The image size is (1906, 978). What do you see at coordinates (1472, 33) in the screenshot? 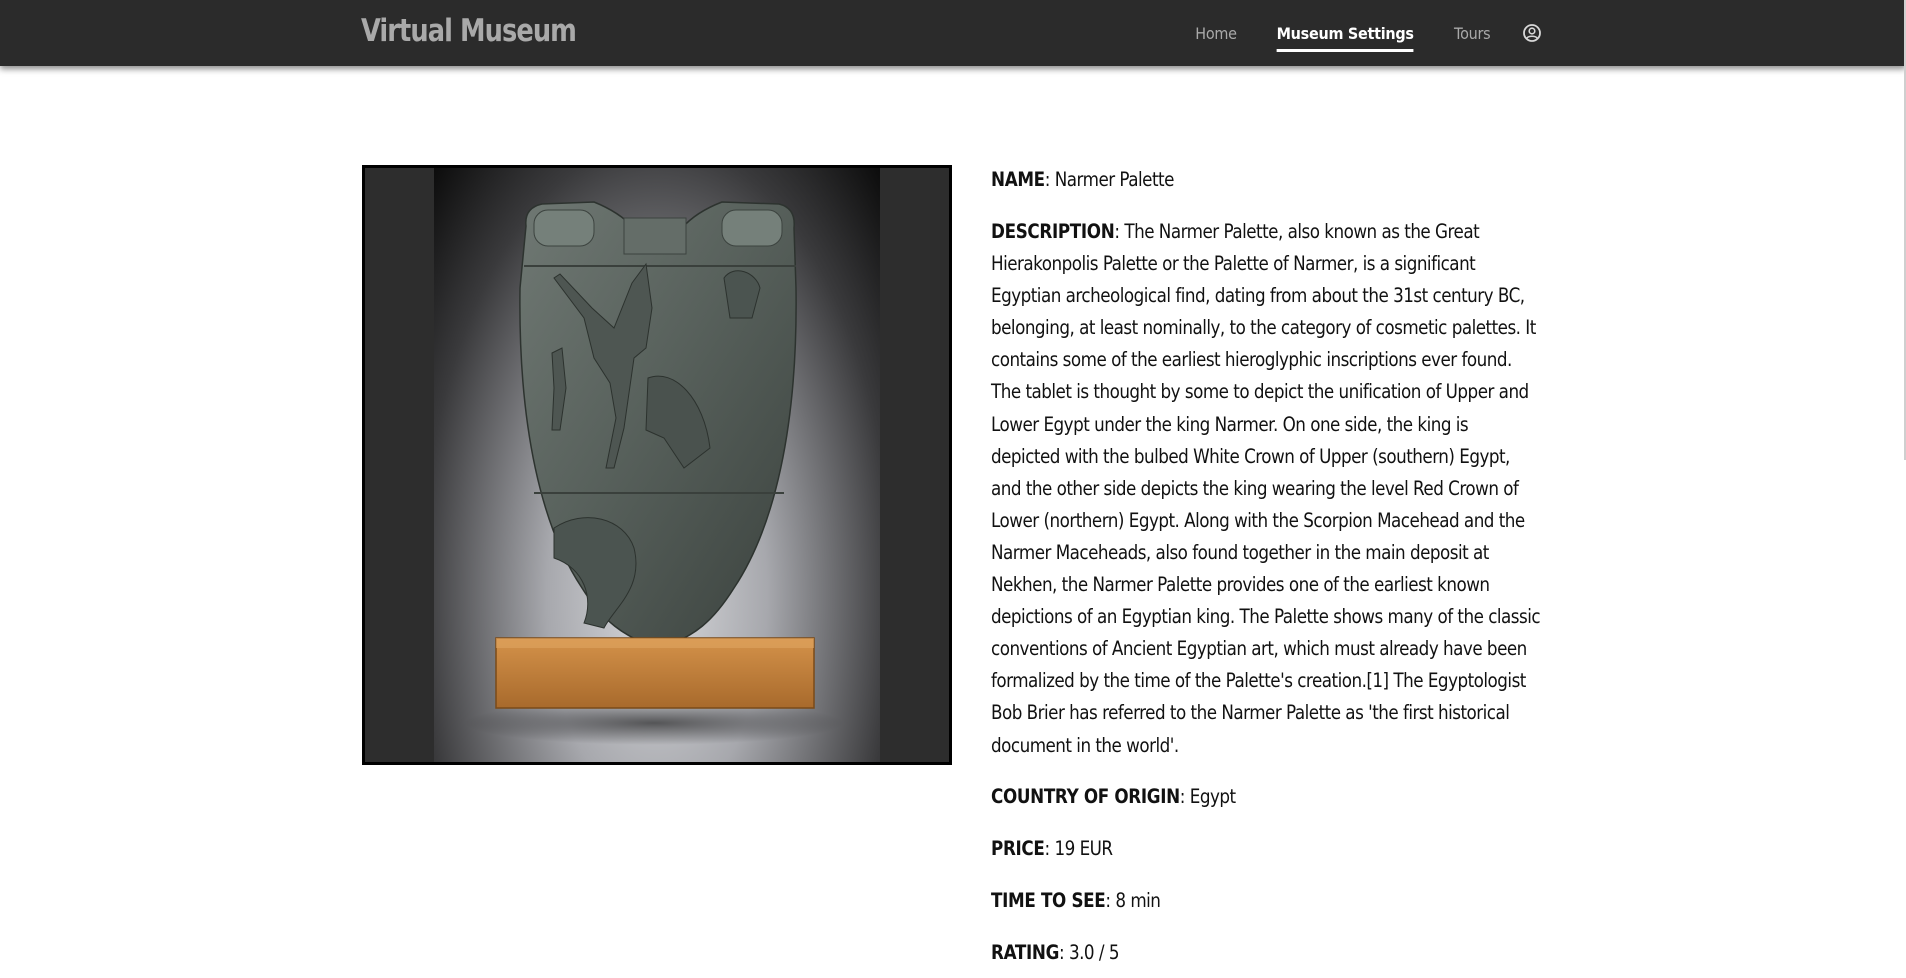
I see `nav-tours: Tours` at bounding box center [1472, 33].